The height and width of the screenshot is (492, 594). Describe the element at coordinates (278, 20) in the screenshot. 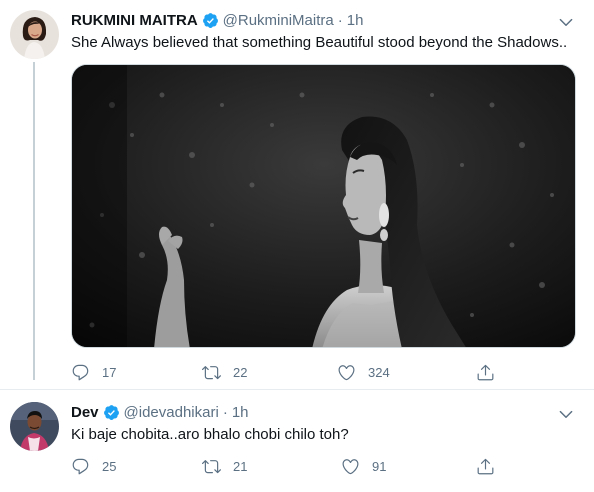

I see `author-handle: @RukminiMaitra` at that location.